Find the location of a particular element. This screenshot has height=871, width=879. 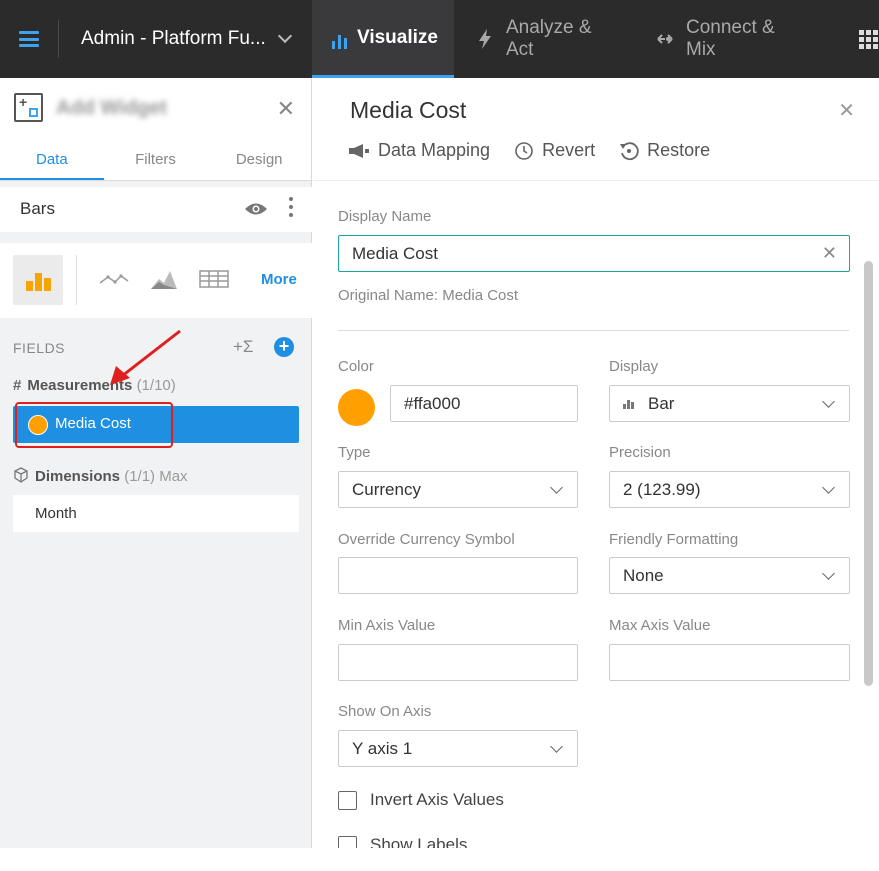

type-label: Type is located at coordinates (354, 452).